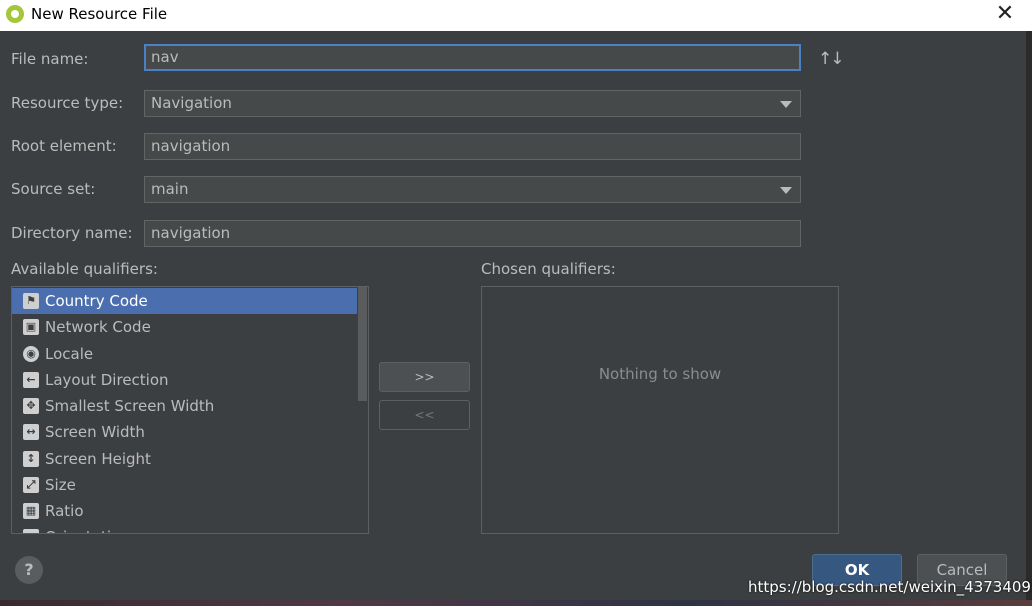  I want to click on file-name-input: nav, so click(472, 57).